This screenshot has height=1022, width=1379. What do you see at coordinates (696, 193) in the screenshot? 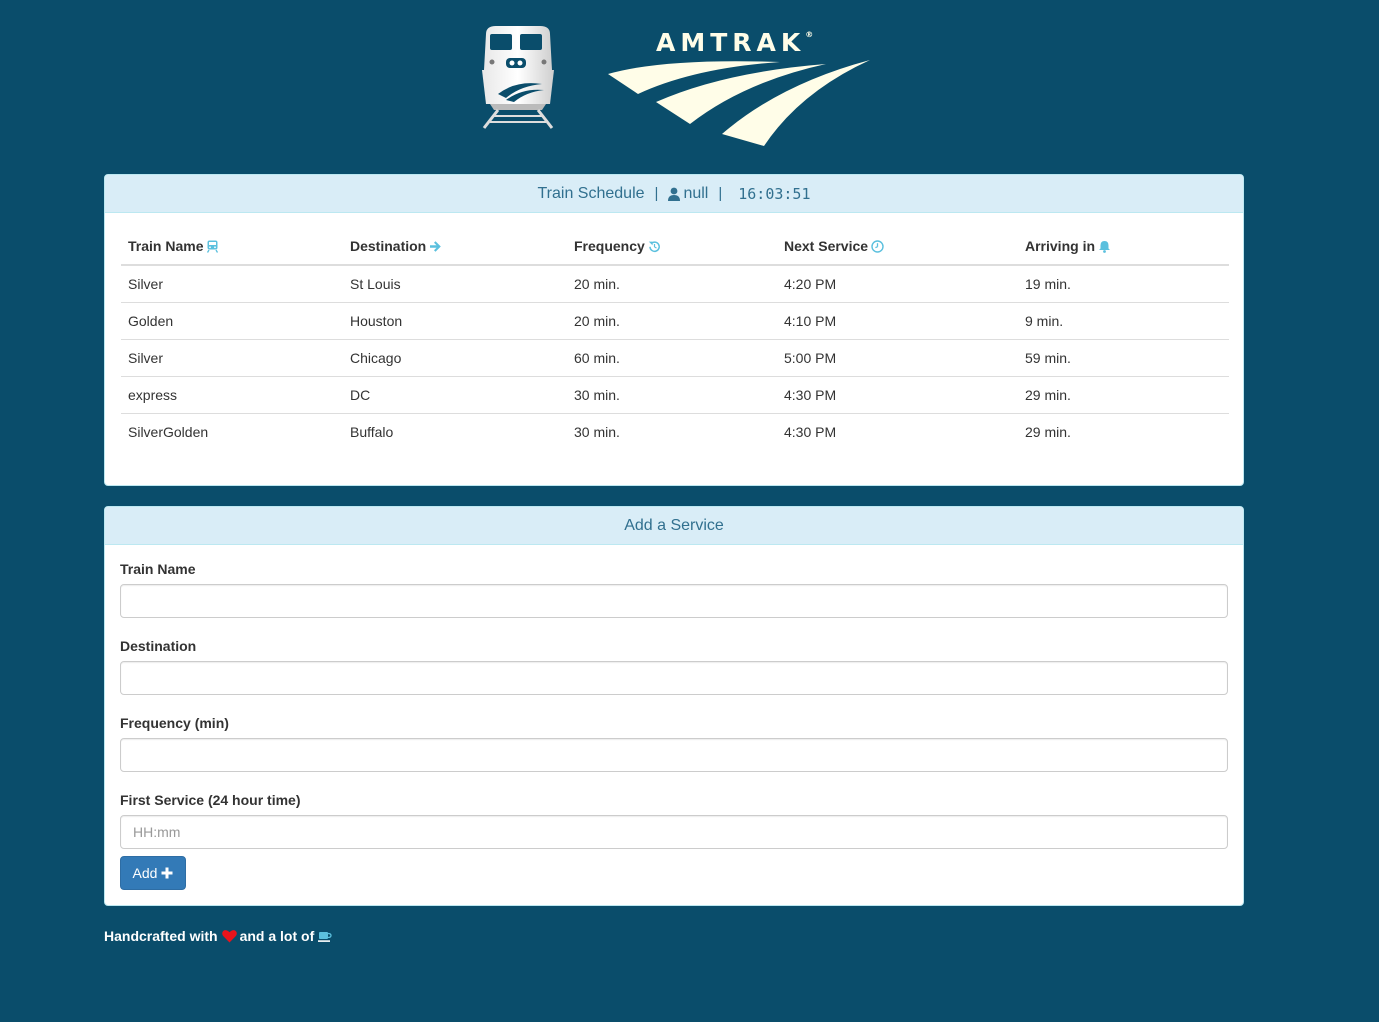
I see `current-user: null` at bounding box center [696, 193].